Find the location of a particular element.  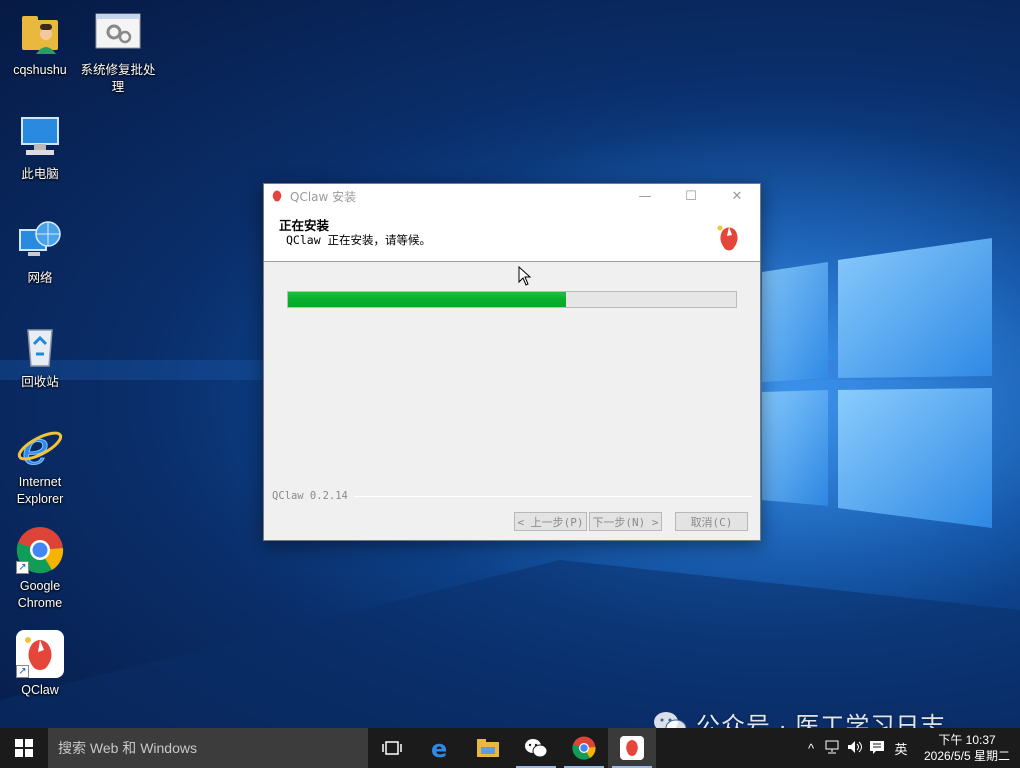

close-button: ✕ is located at coordinates (737, 196).